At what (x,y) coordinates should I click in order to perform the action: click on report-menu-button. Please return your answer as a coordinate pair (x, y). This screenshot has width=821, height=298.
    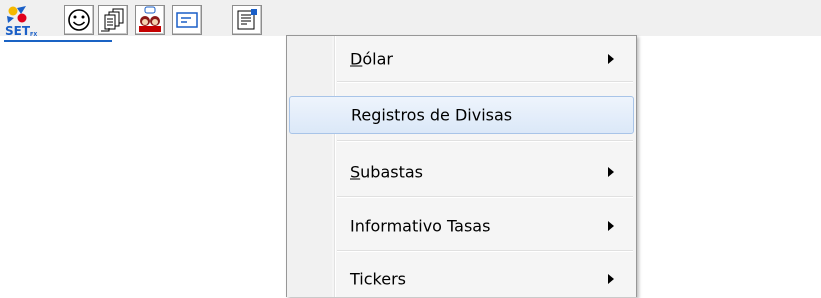
    Looking at the image, I should click on (247, 20).